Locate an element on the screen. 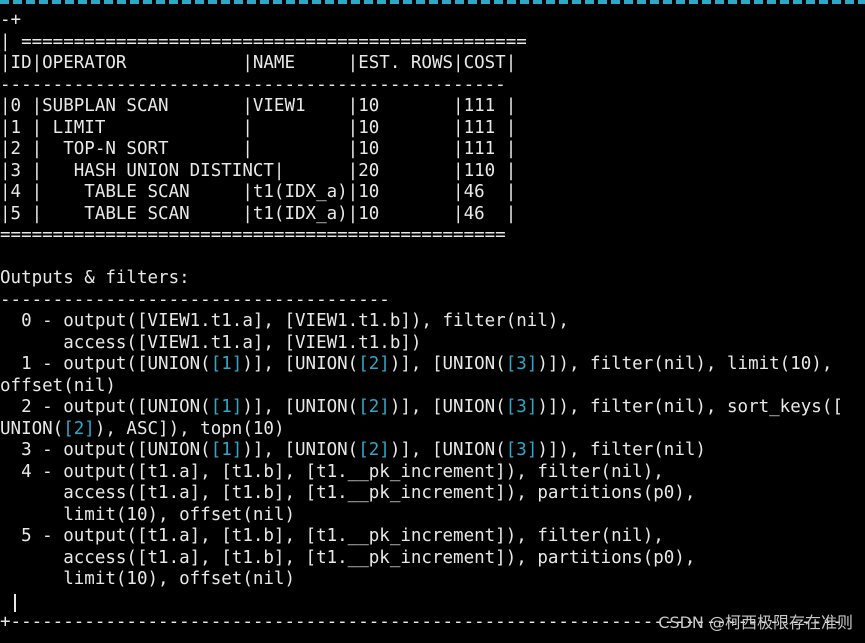  top-dashed-border is located at coordinates (432, 2).